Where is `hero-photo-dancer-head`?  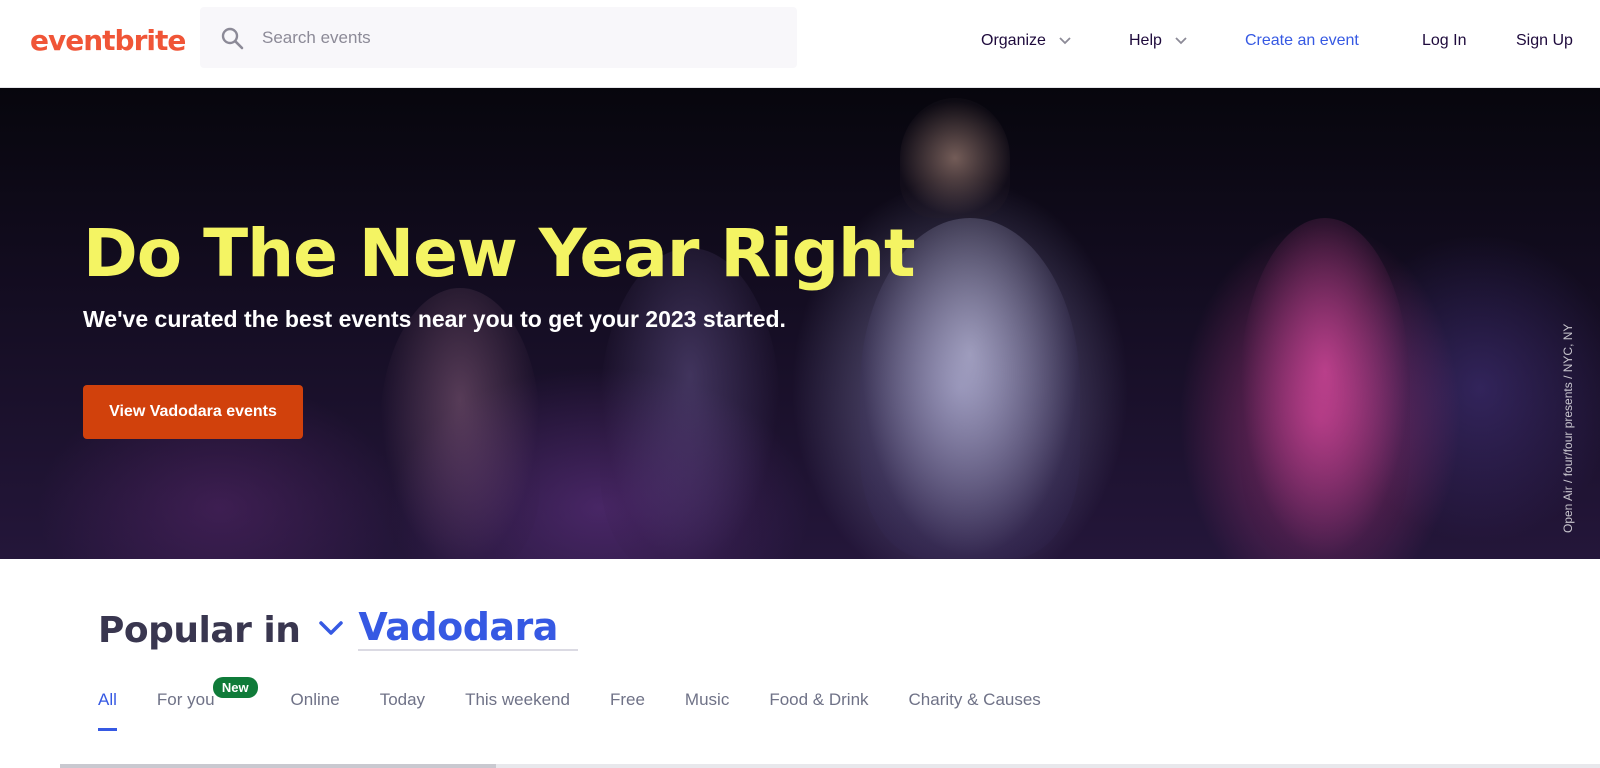 hero-photo-dancer-head is located at coordinates (955, 158).